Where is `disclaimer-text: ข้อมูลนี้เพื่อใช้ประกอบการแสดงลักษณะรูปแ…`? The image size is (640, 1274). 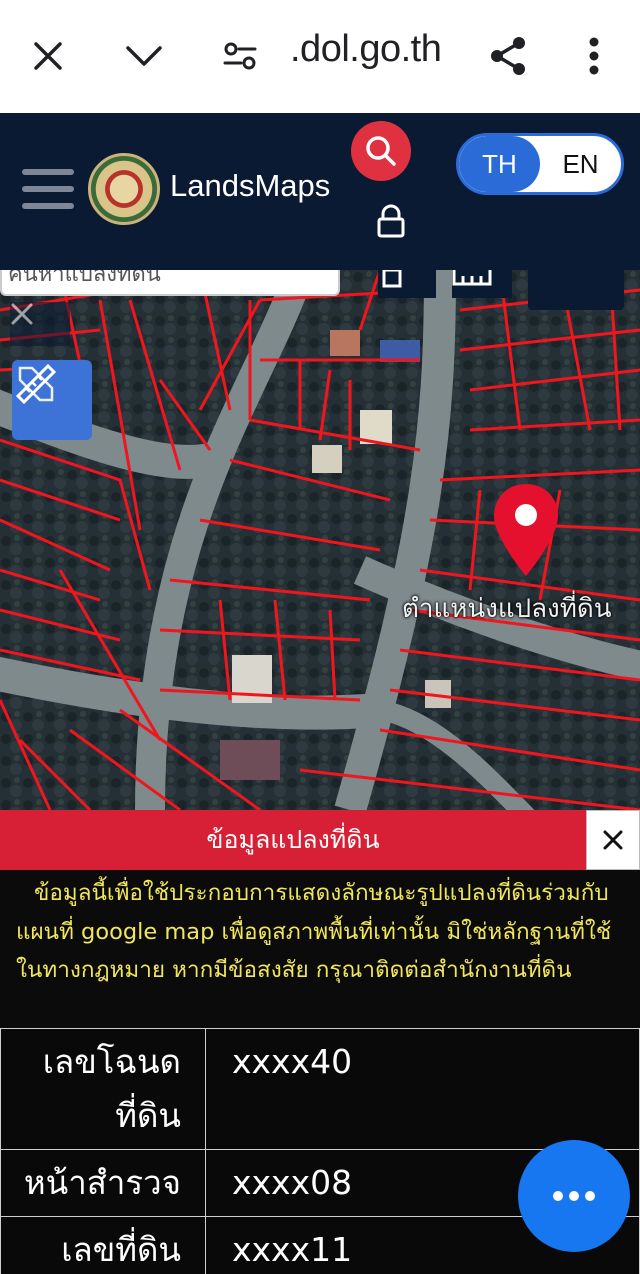 disclaimer-text: ข้อมูลนี้เพื่อใช้ประกอบการแสดงลักษณะรูปแ… is located at coordinates (314, 931).